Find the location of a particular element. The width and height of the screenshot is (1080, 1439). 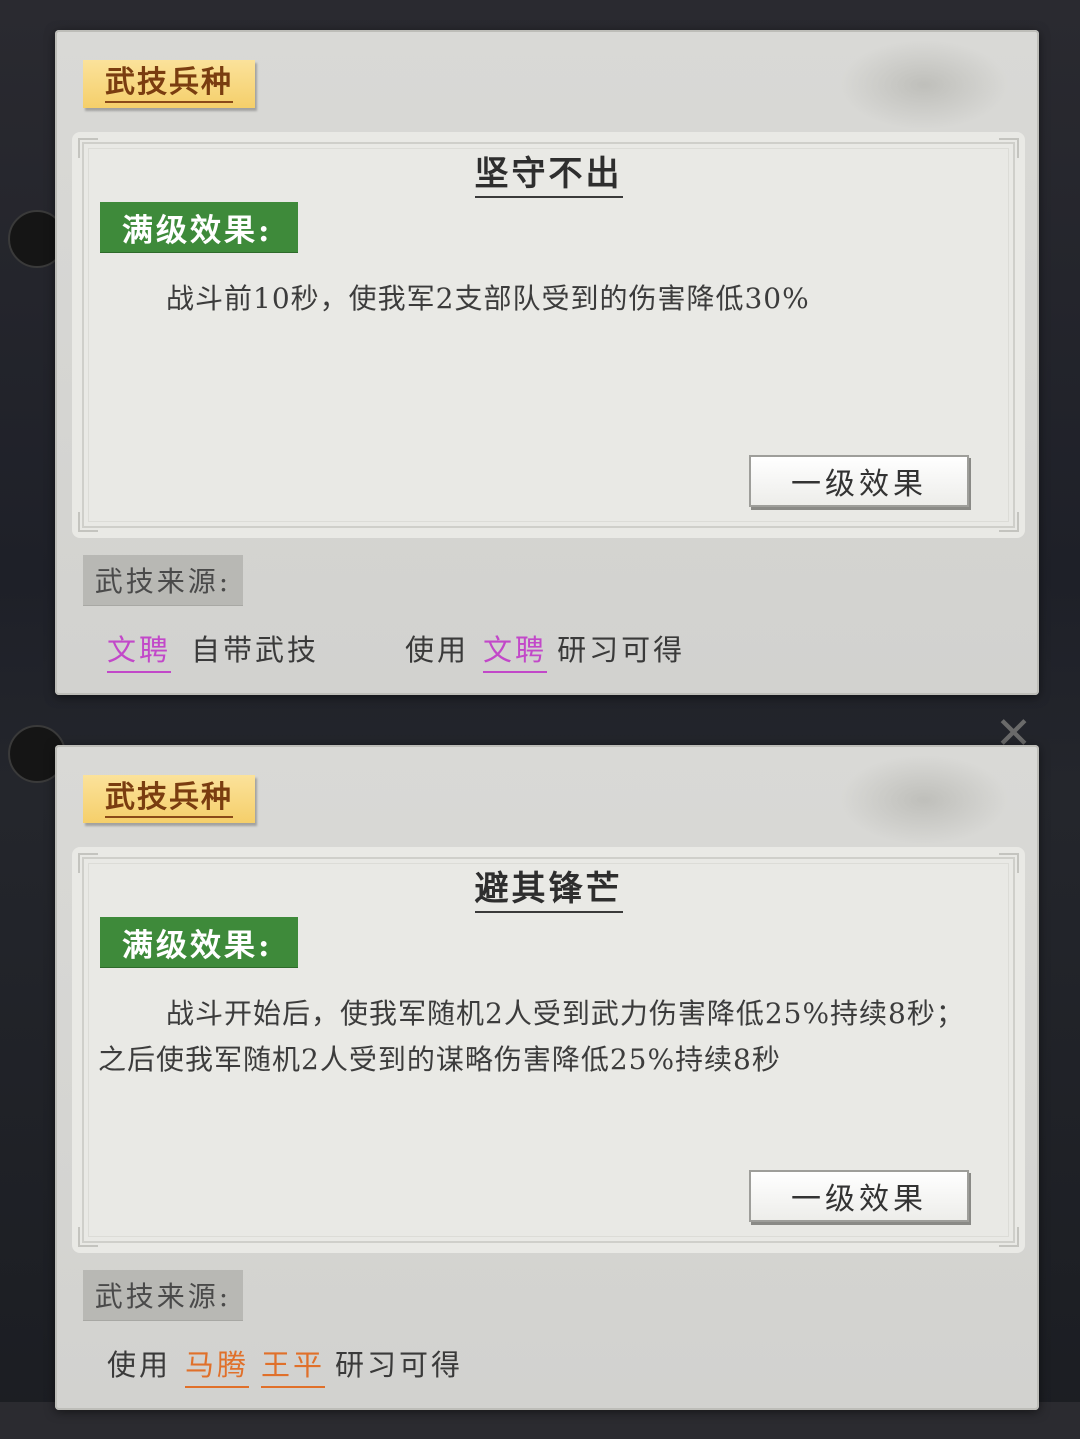

effect-description: 战斗前10秒，使我军2支部队受到的伤害降低30% is located at coordinates (488, 298).